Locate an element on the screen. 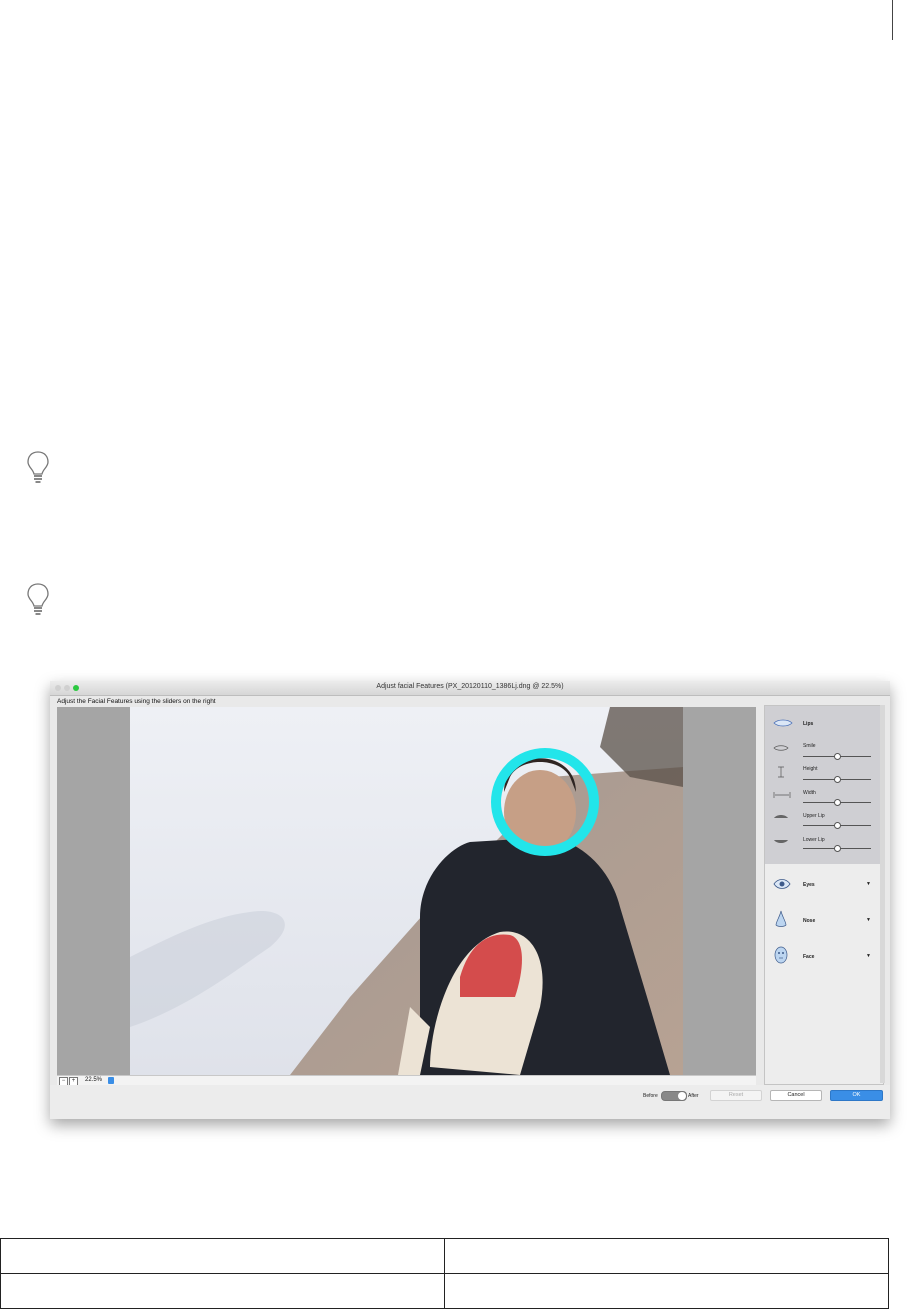 The image size is (912, 1309). toggle-knob is located at coordinates (682, 1096).